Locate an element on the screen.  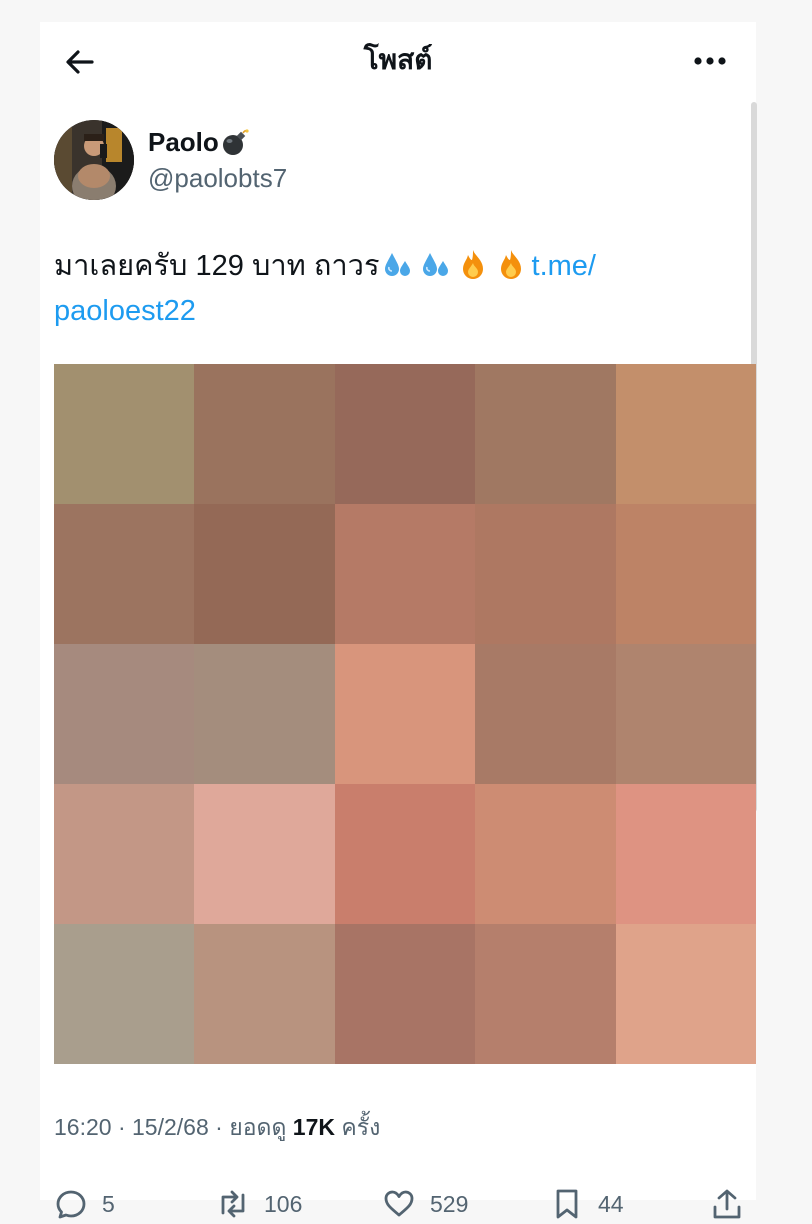
author-display-name: Paolo is located at coordinates (198, 142).